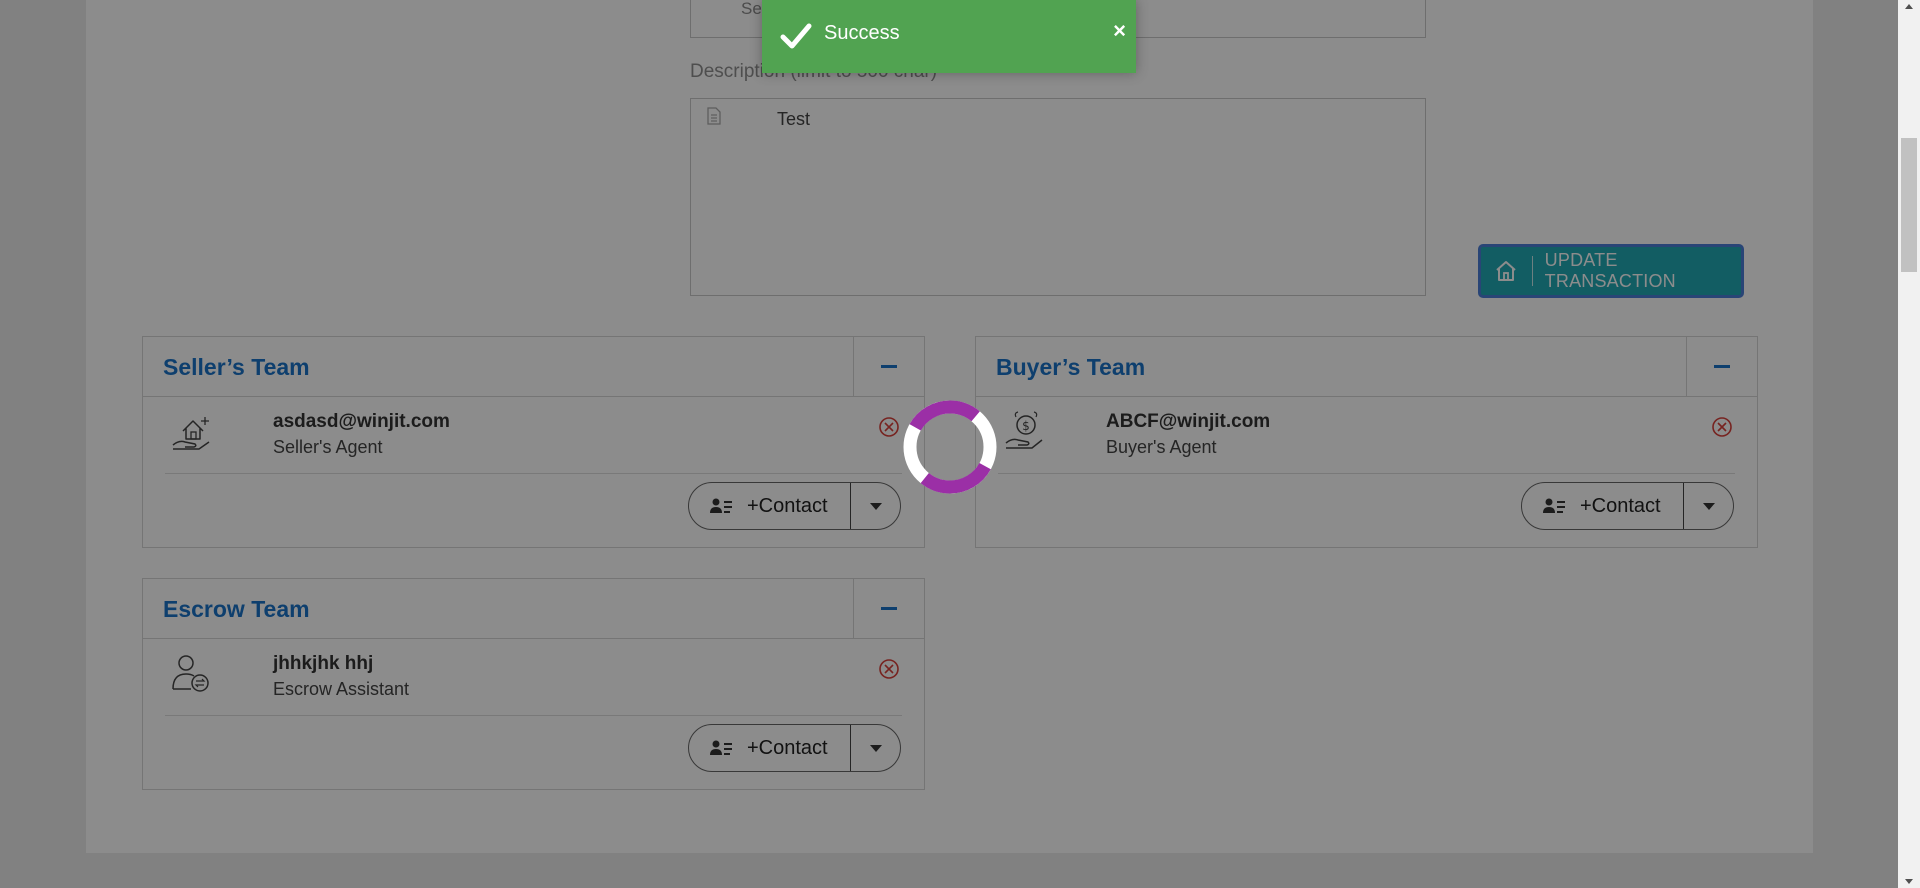 The height and width of the screenshot is (888, 1920). I want to click on success-toast: Success ×, so click(949, 36).